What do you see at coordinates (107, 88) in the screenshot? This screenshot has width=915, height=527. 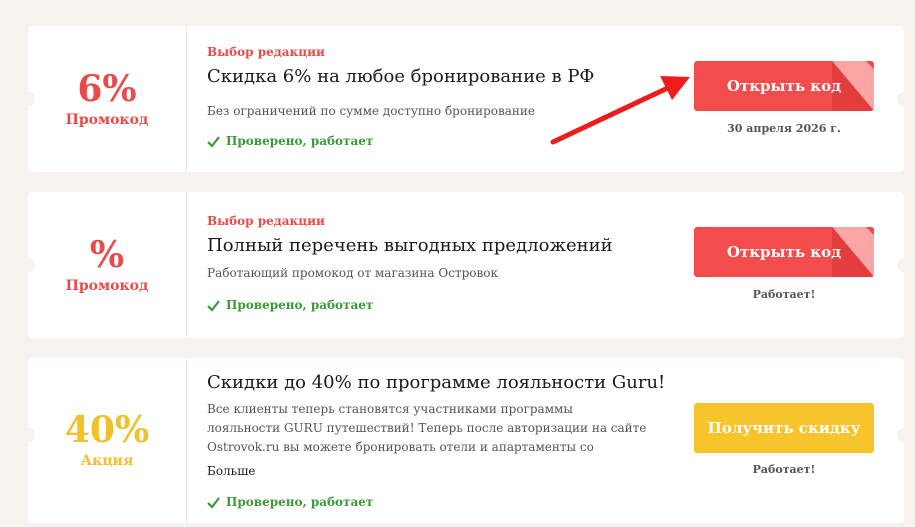 I see `discount-percent: 6%` at bounding box center [107, 88].